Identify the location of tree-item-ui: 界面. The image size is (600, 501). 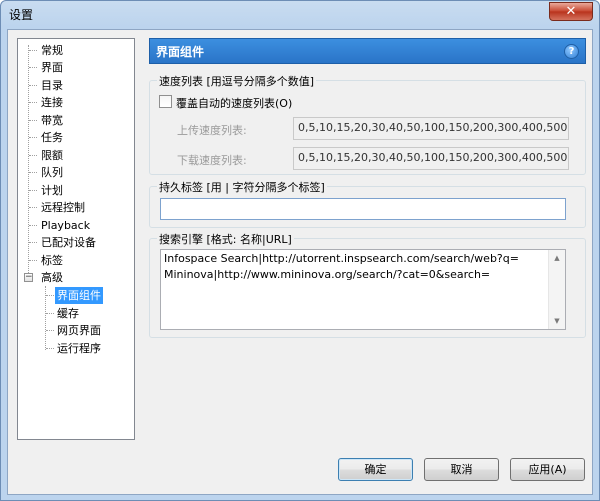
(52, 67).